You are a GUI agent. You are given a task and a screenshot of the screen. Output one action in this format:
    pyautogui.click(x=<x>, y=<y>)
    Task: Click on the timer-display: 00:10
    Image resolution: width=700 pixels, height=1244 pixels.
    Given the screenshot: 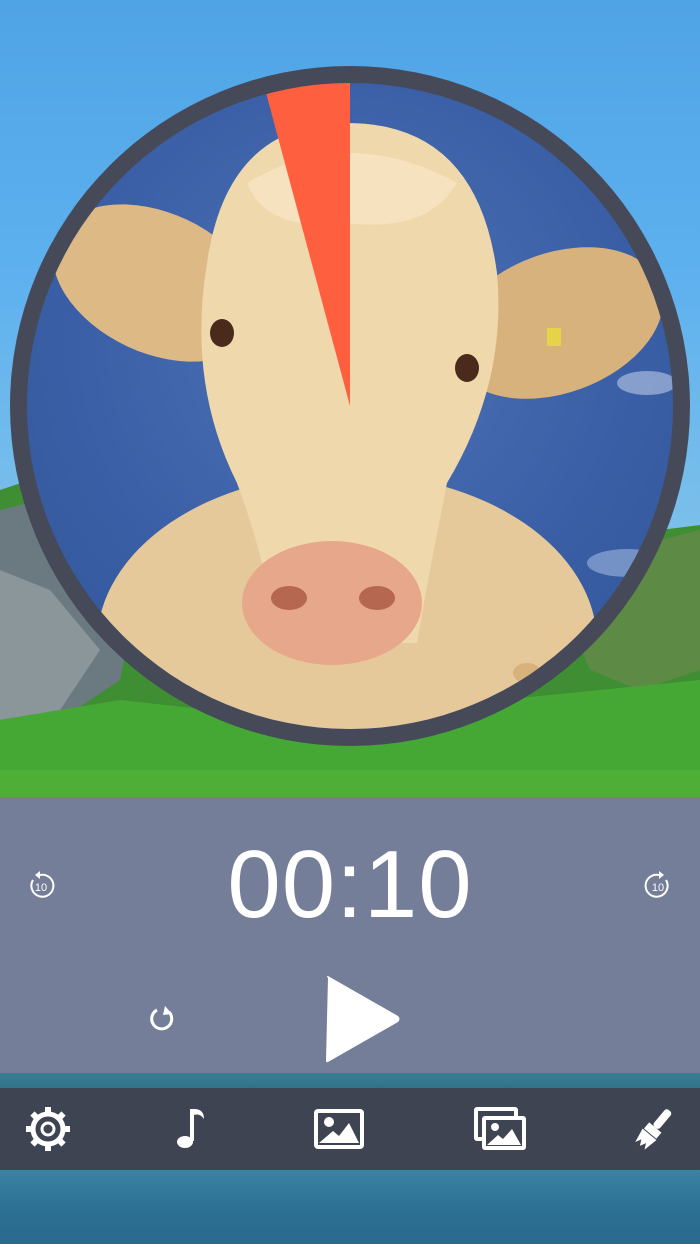 What is the action you would take?
    pyautogui.click(x=350, y=884)
    